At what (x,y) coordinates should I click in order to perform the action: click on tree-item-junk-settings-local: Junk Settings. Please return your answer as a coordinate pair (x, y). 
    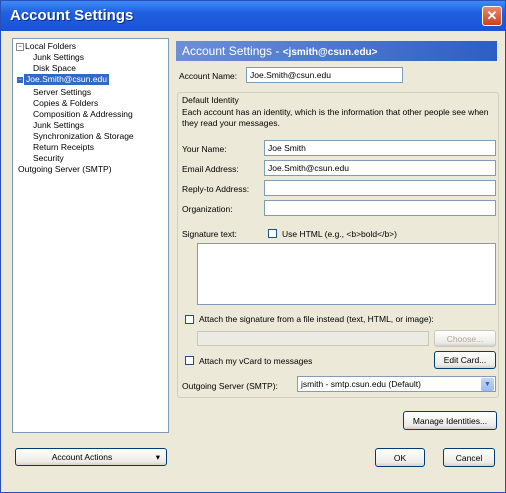
    Looking at the image, I should click on (58, 57).